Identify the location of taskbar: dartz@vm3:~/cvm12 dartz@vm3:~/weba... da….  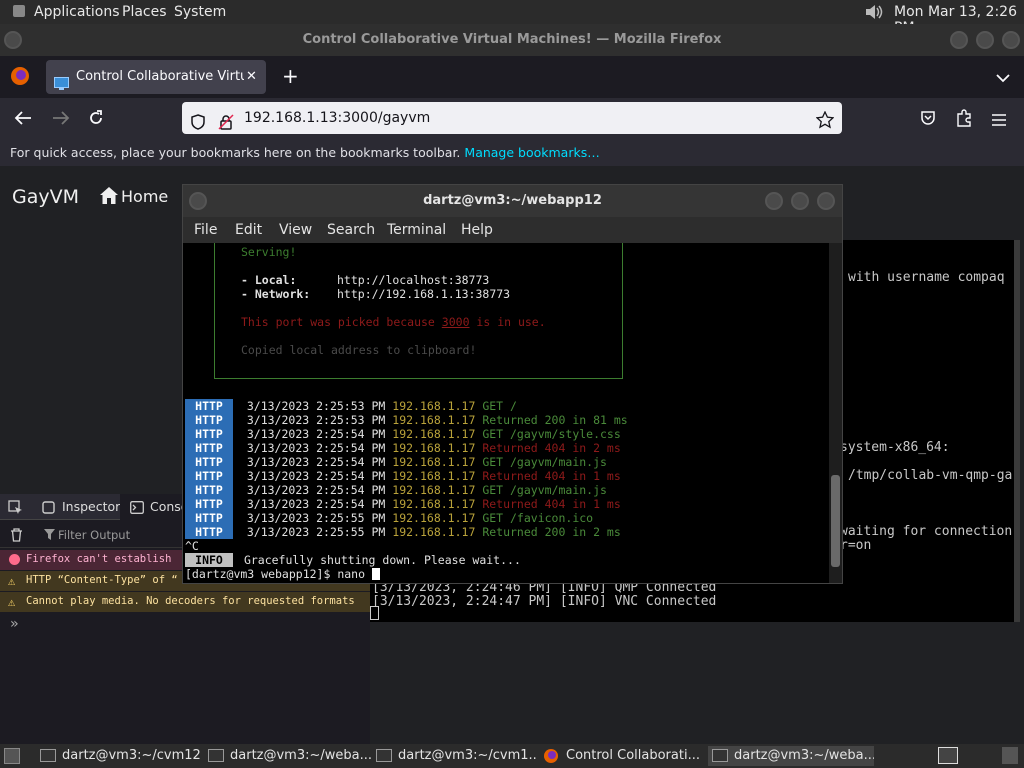
(512, 756).